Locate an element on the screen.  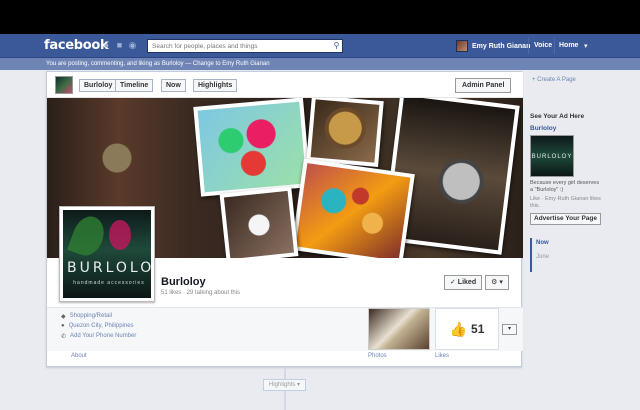
facebook-logo: facebook is located at coordinates (76, 45).